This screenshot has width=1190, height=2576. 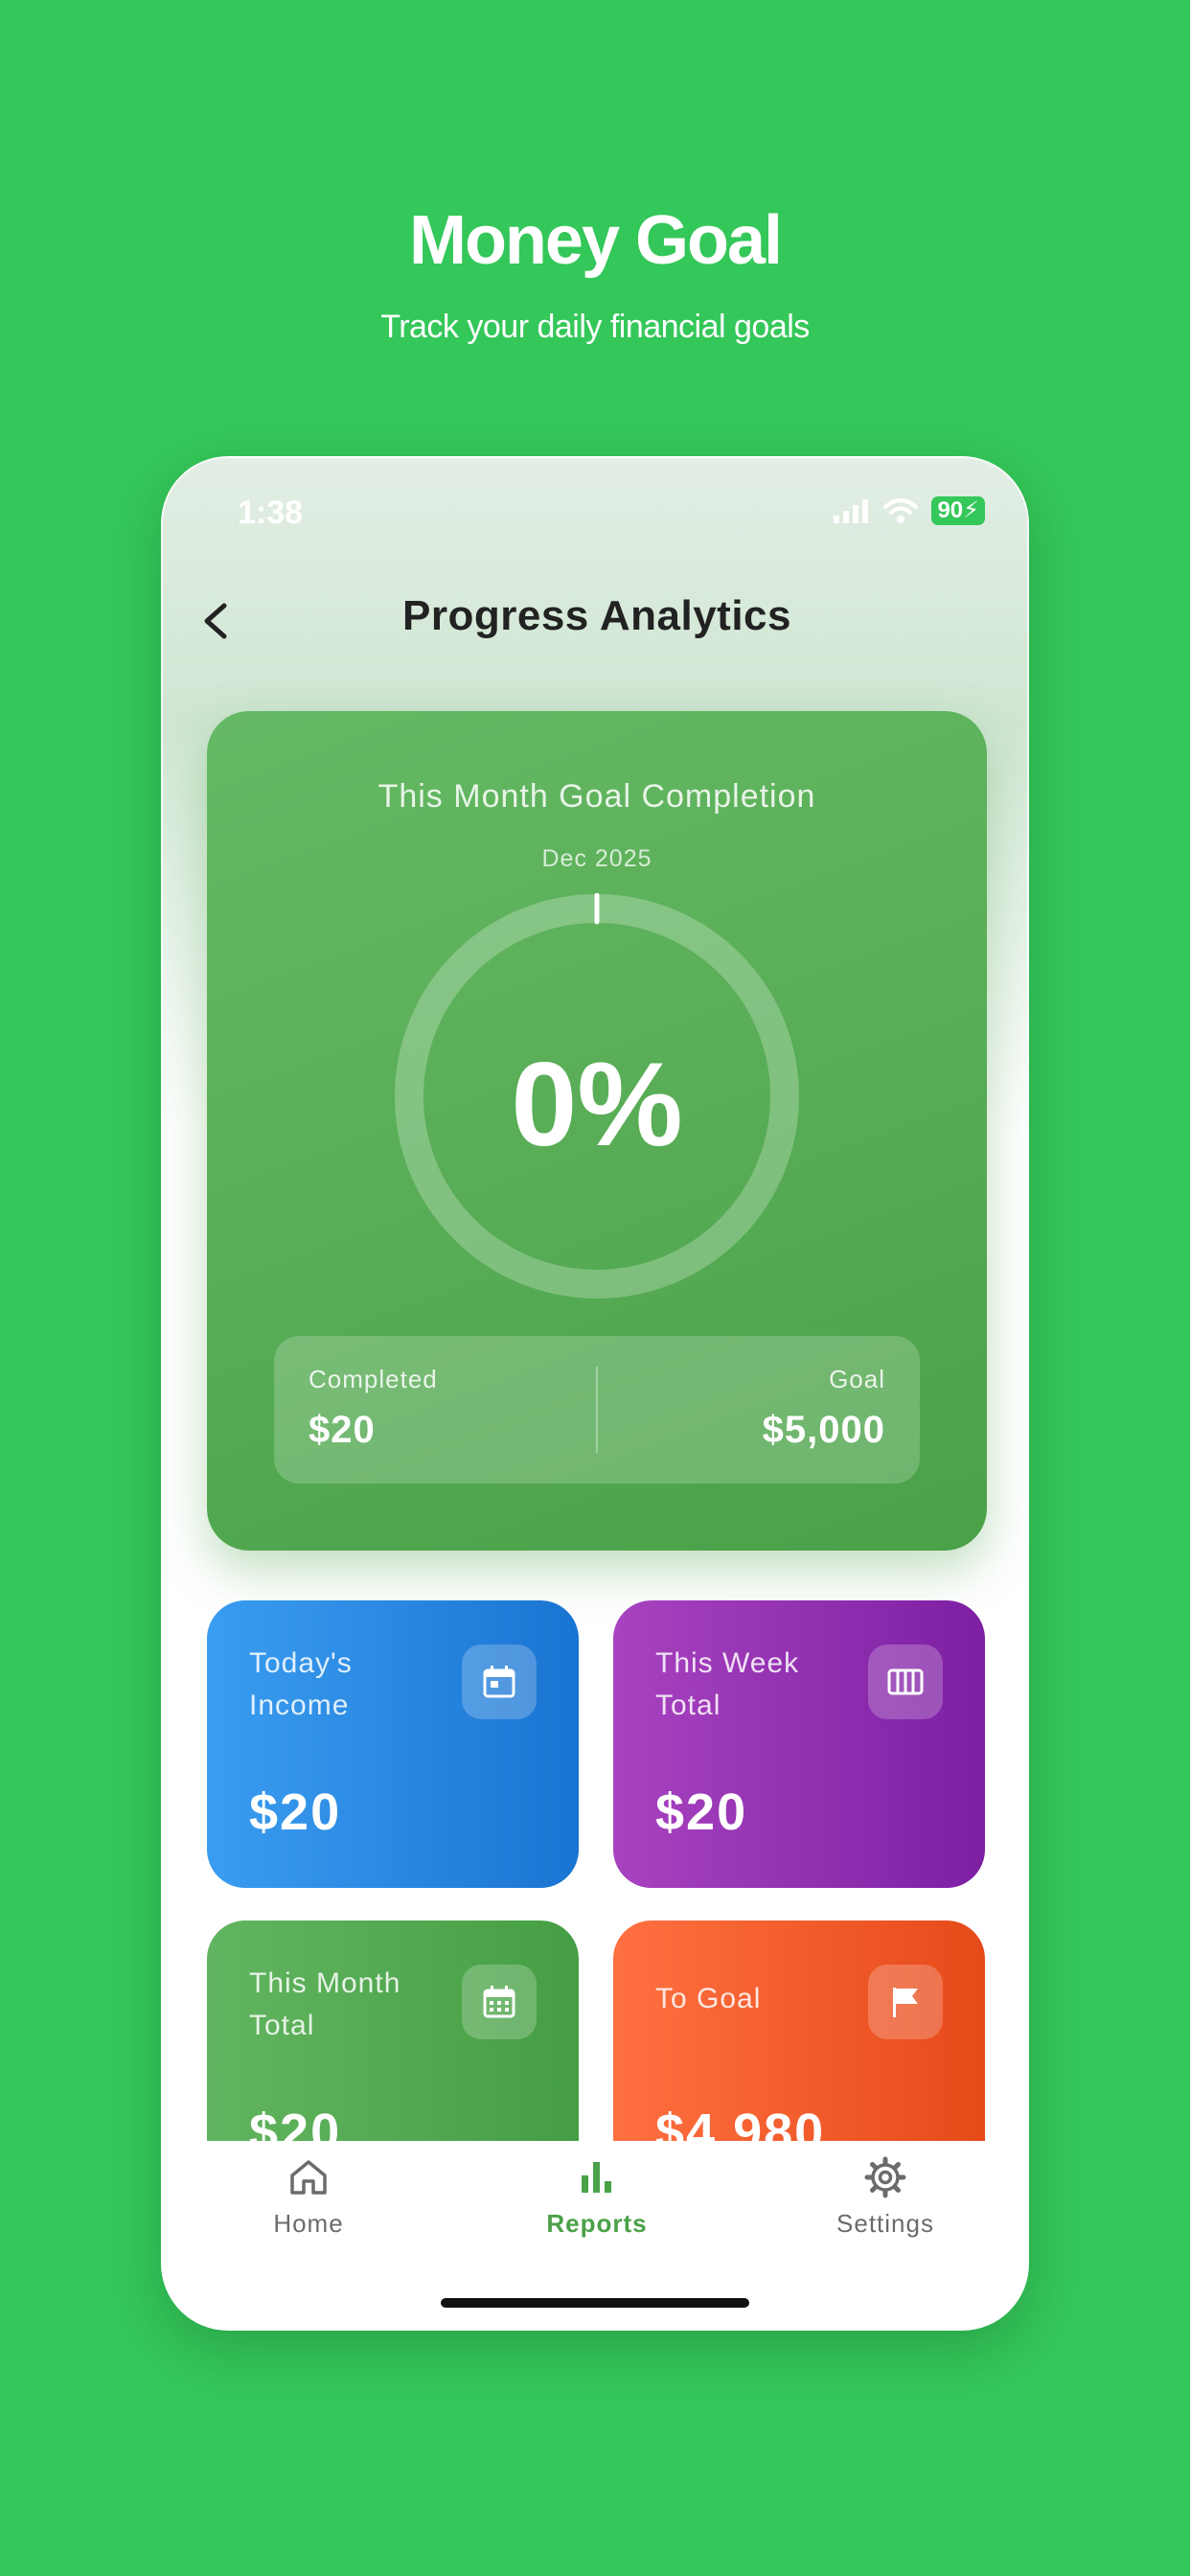 I want to click on wifi-icon, so click(x=901, y=510).